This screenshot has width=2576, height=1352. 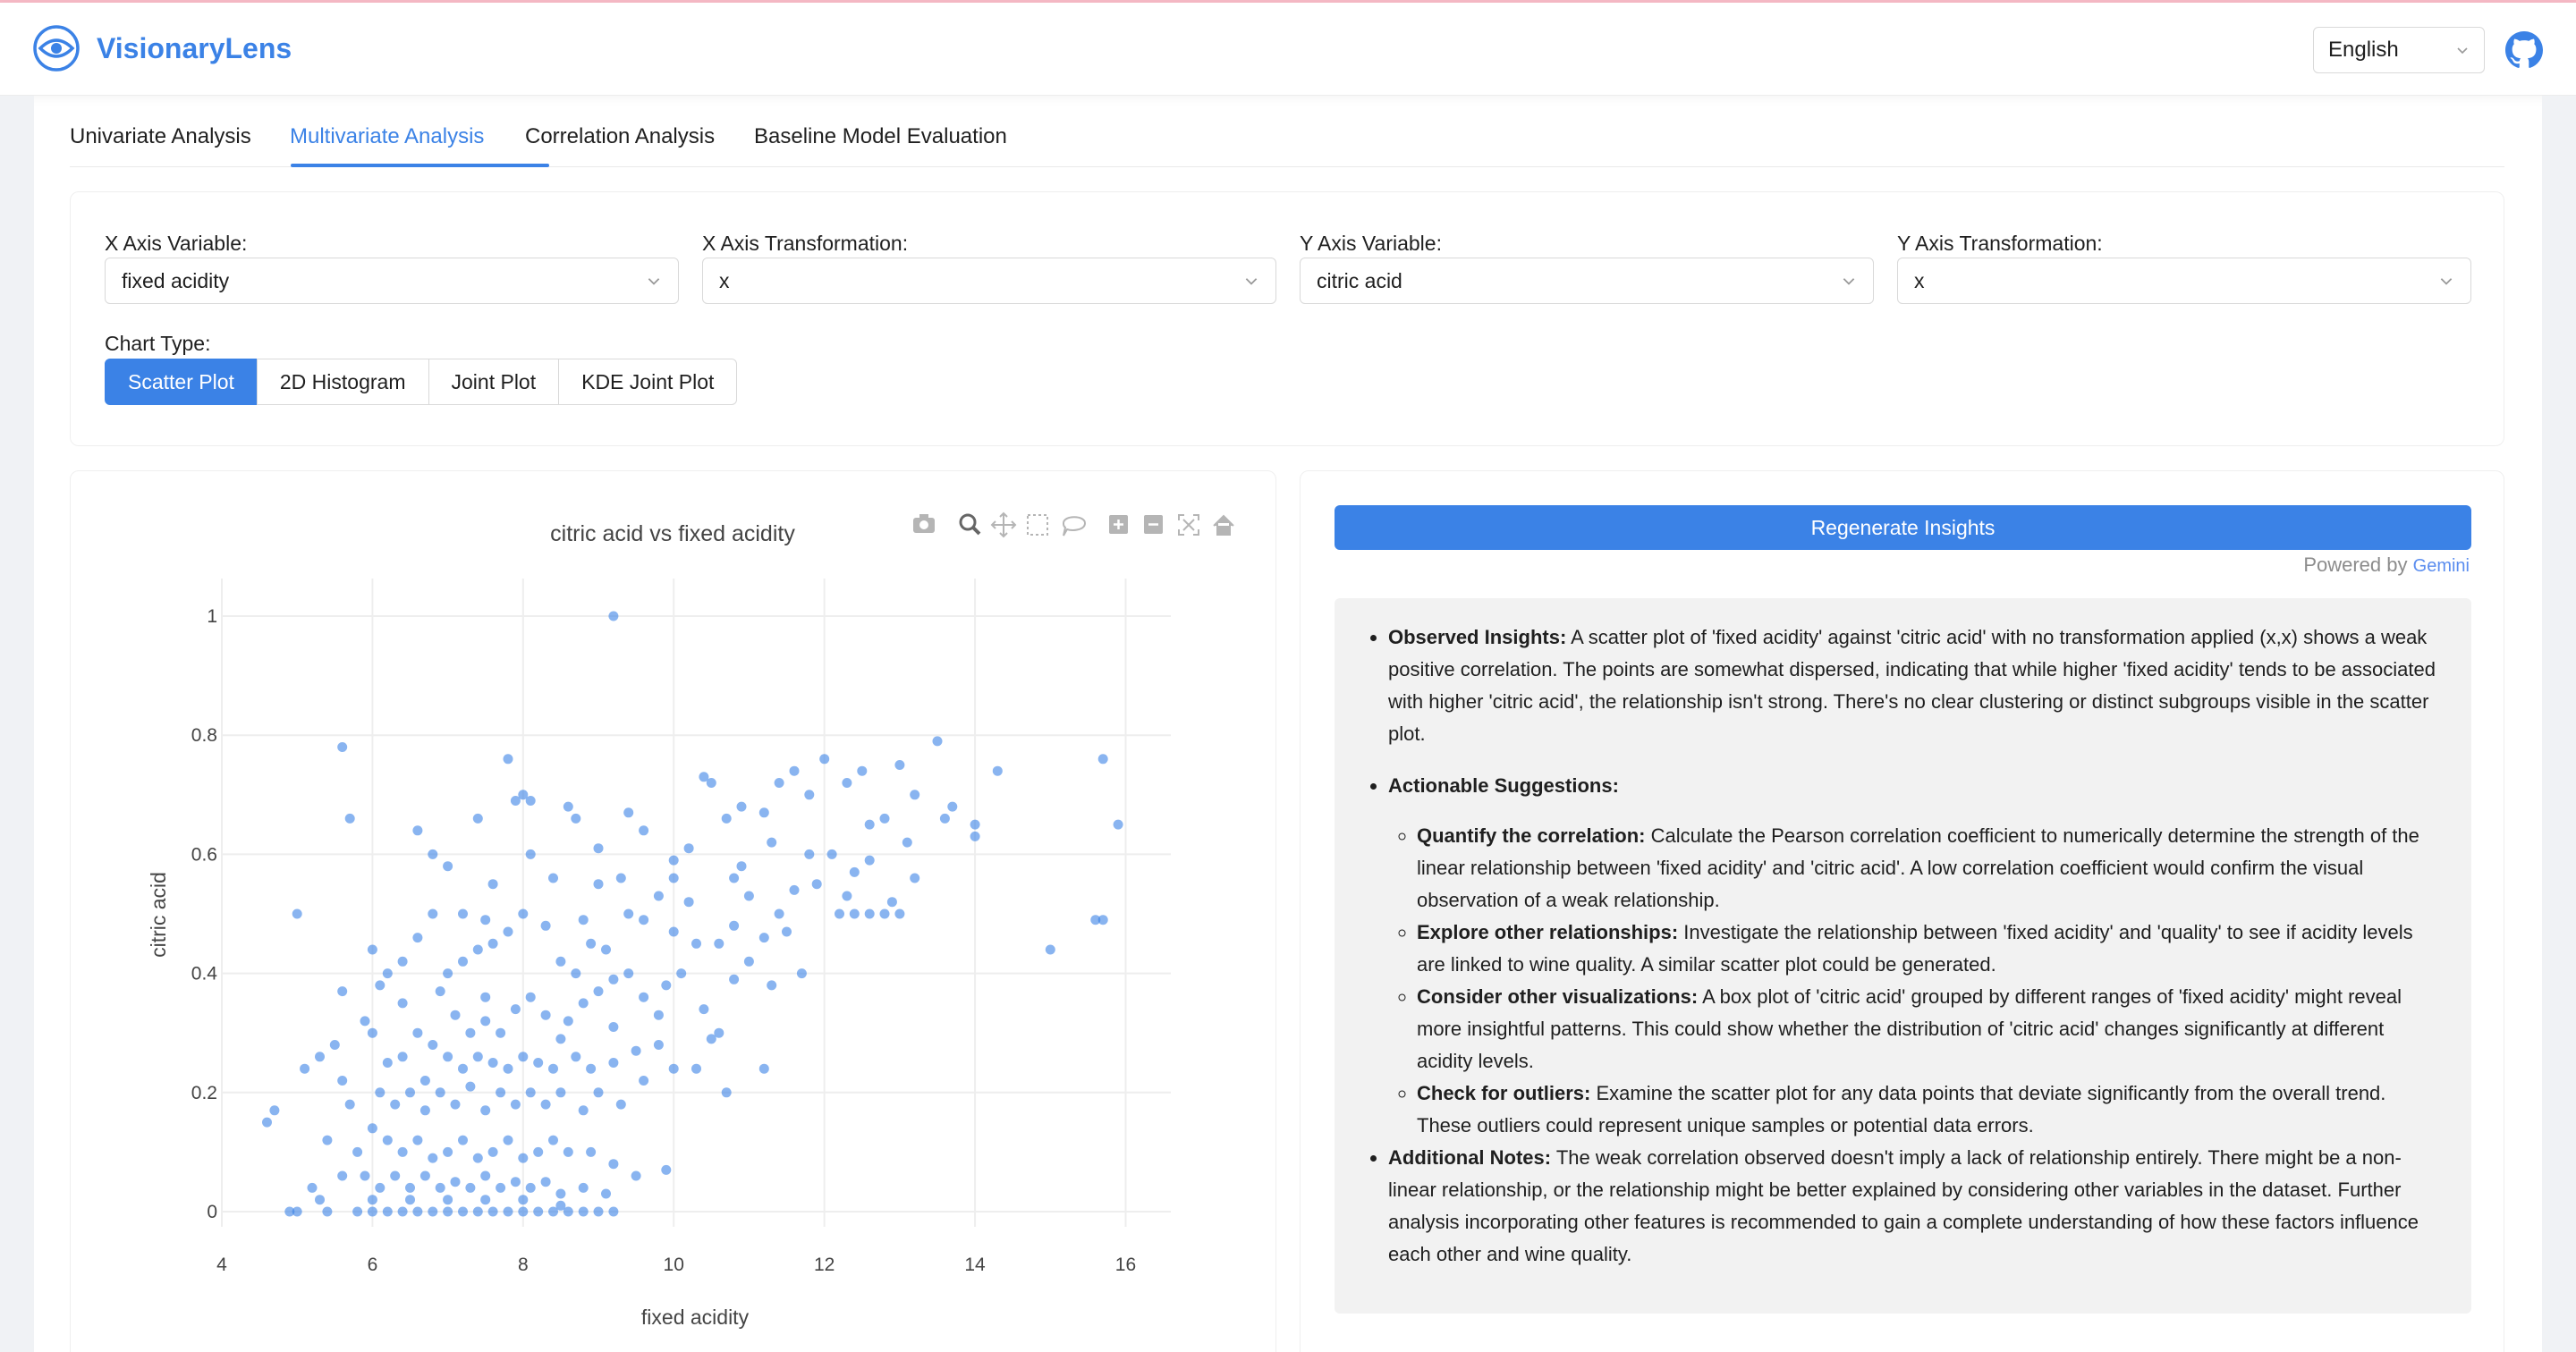 I want to click on lasso-select-icon, so click(x=1074, y=526).